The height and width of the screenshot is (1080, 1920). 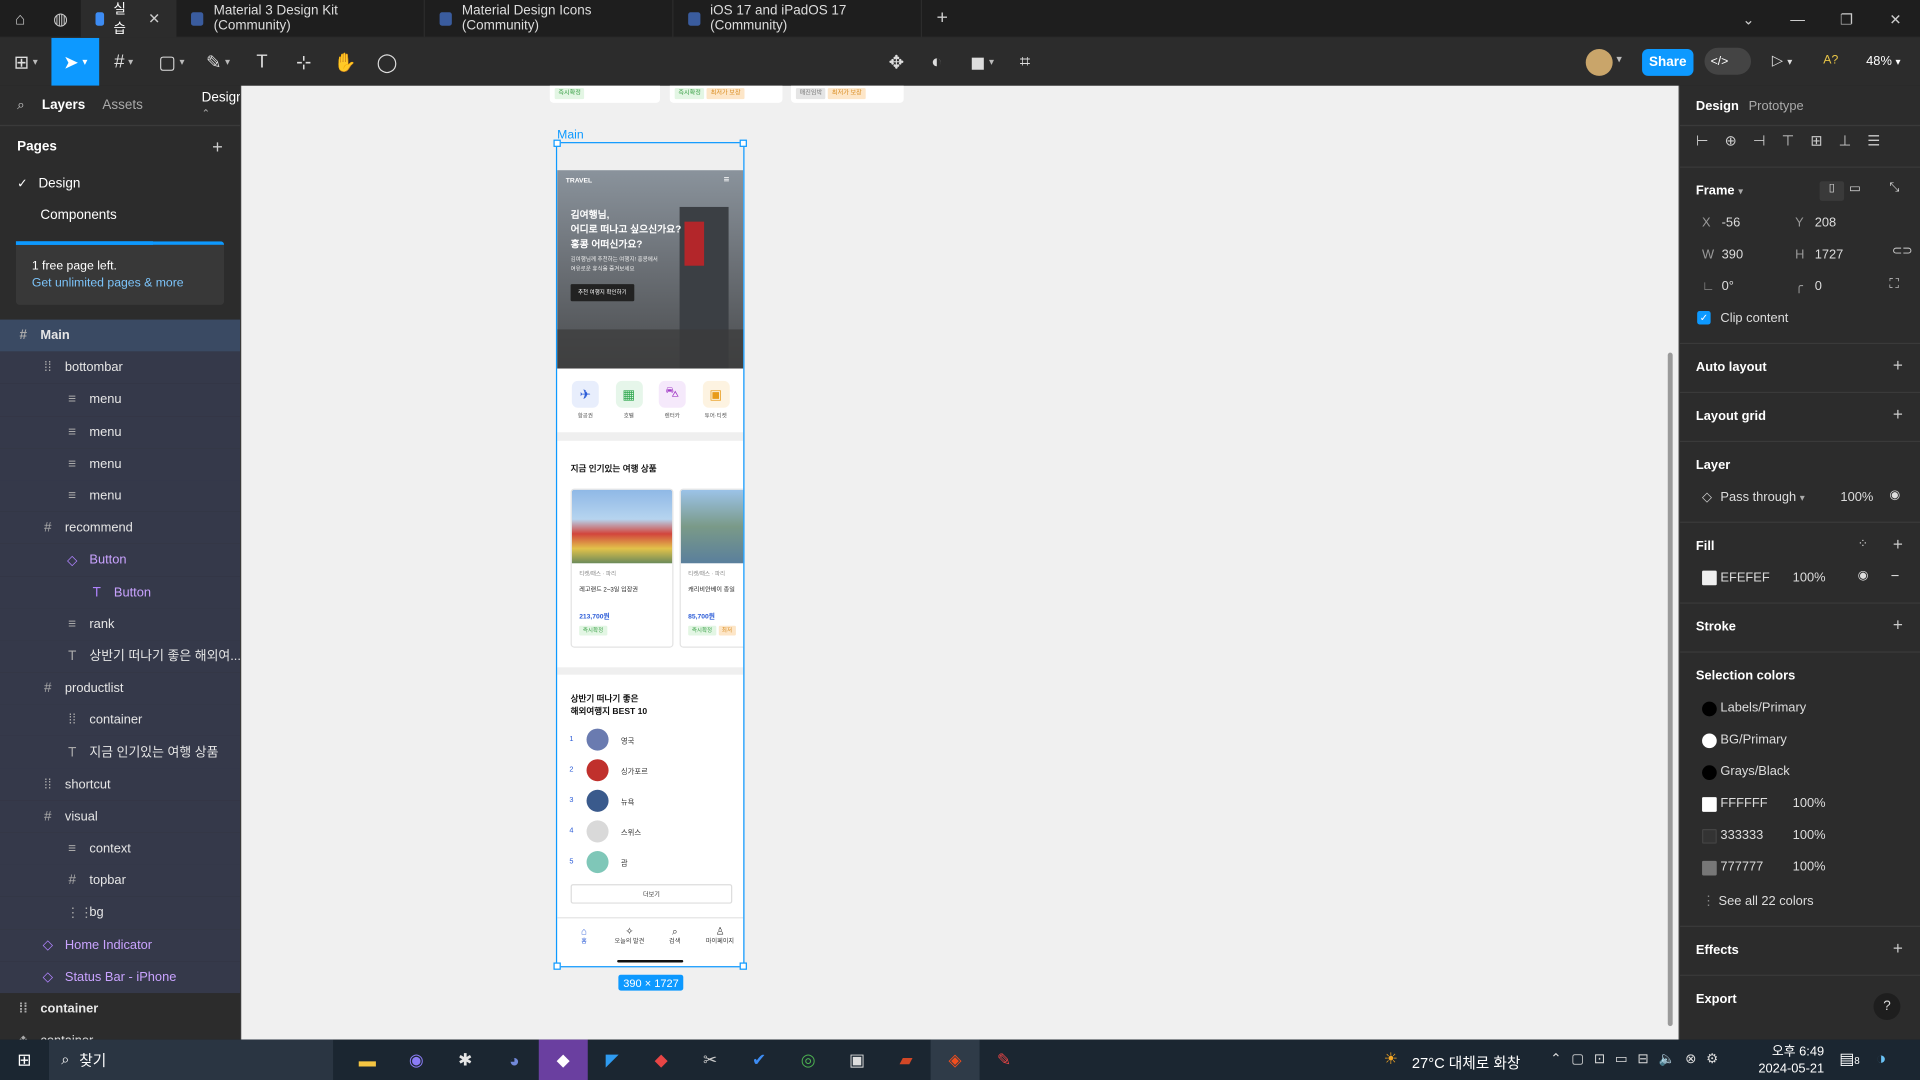 I want to click on tray-icons: ⌃▢⊡▭⊟🔈⊗⚙, so click(x=1639, y=1059).